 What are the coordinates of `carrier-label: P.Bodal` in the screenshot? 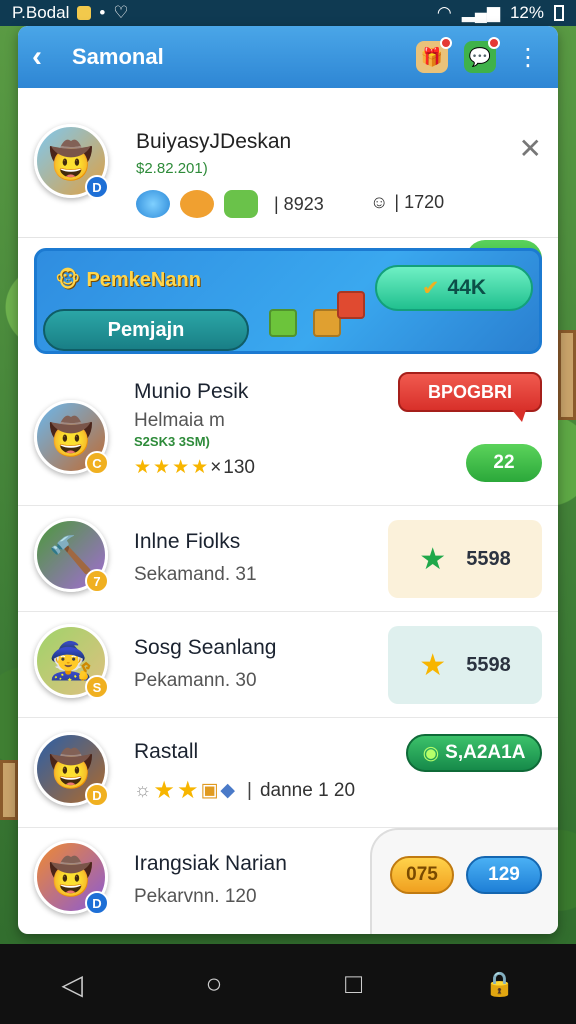 It's located at (41, 12).